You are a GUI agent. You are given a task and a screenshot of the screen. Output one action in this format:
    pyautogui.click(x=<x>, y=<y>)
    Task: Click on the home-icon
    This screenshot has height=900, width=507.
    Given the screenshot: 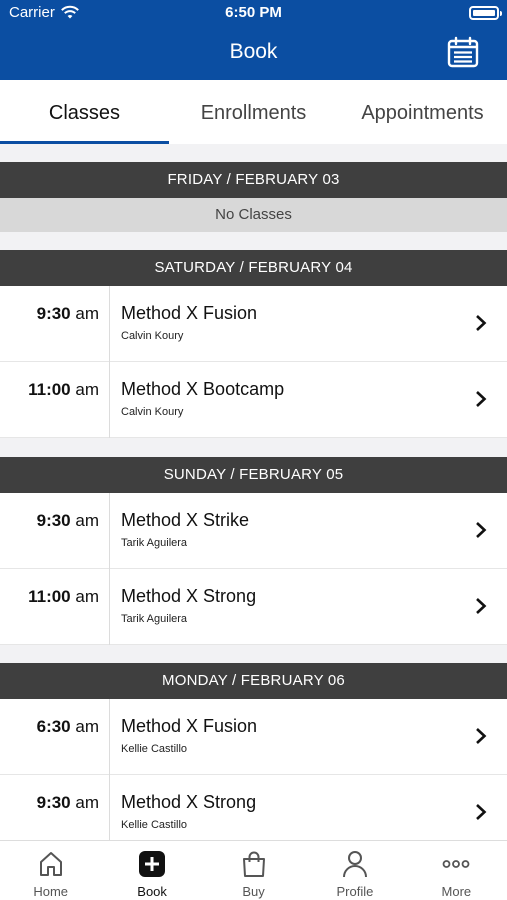 What is the action you would take?
    pyautogui.click(x=50, y=864)
    